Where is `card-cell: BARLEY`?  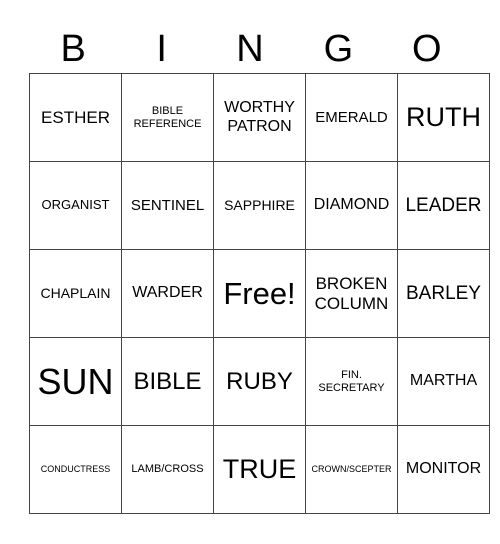
card-cell: BARLEY is located at coordinates (443, 293).